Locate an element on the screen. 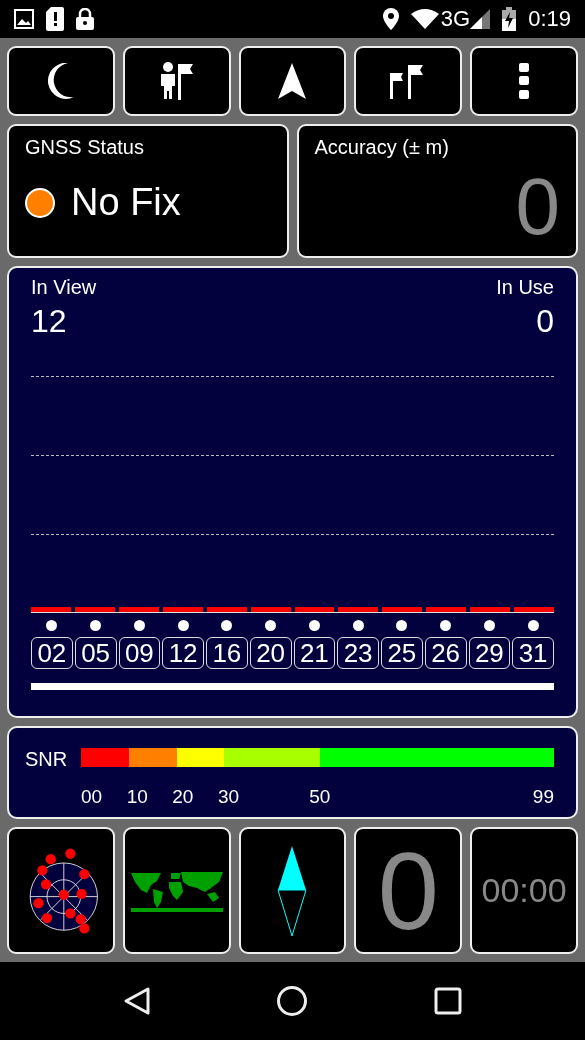  compass-button is located at coordinates (292, 890).